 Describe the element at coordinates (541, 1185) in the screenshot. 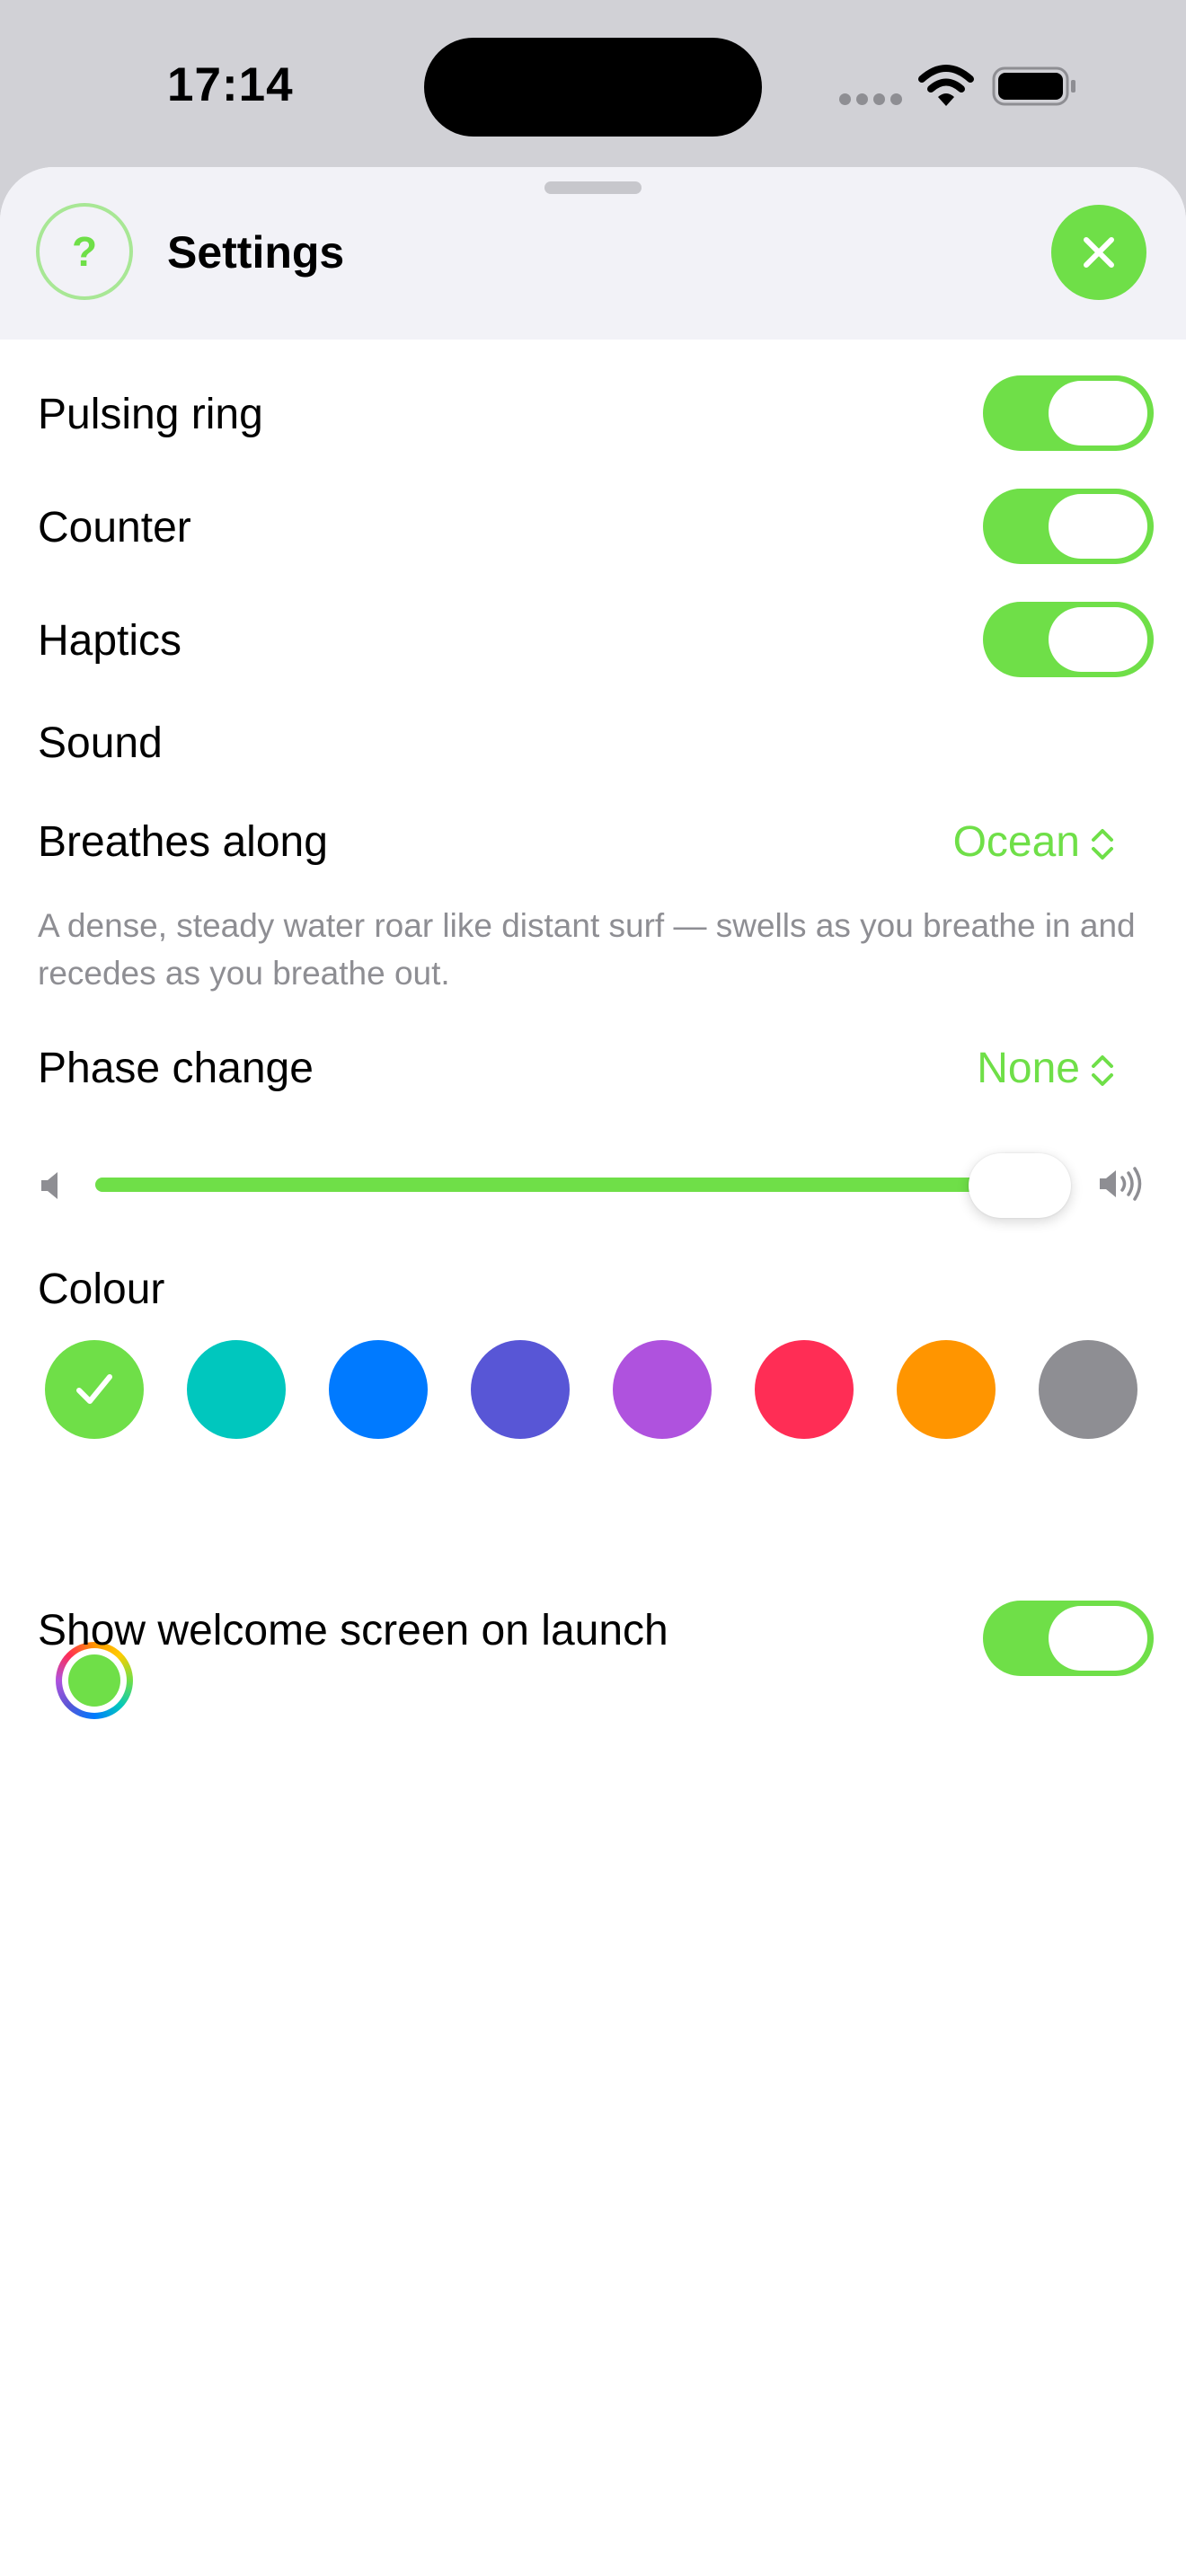

I see `volume-slider-fill` at that location.